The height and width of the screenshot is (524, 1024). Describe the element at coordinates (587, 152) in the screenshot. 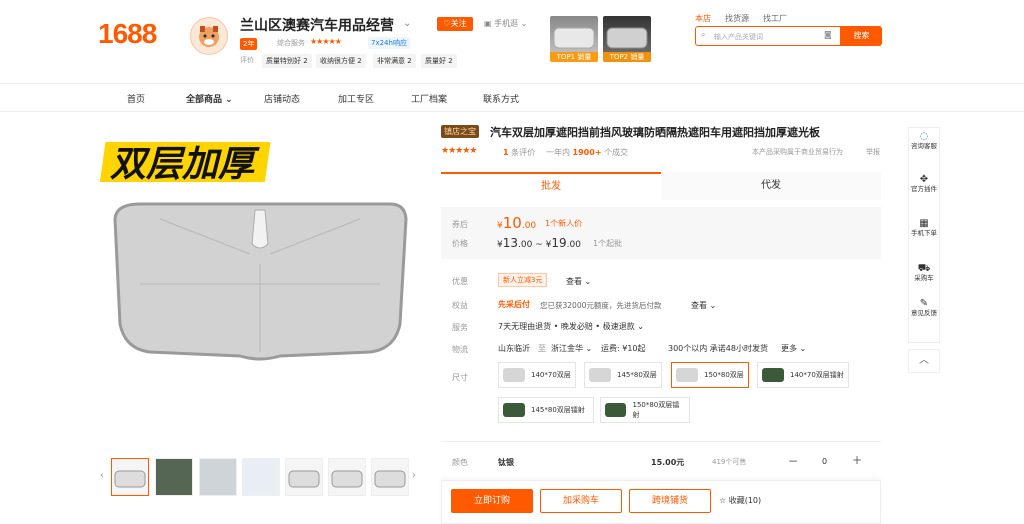

I see `sold-count: 一年内 1900+ 个成交` at that location.